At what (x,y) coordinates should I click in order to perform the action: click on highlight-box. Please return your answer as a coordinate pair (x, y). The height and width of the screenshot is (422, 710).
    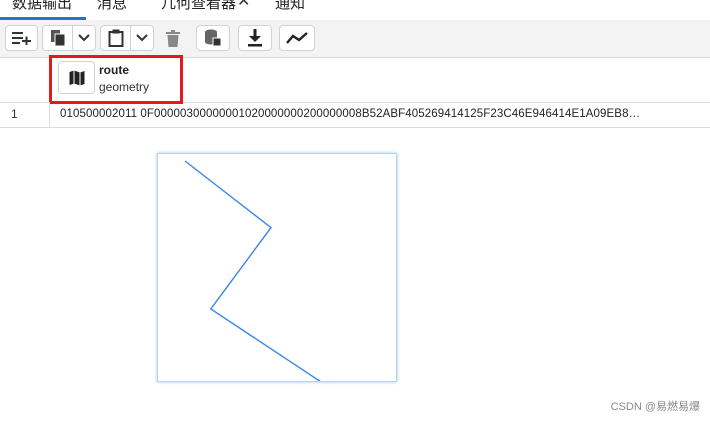
    Looking at the image, I should click on (116, 79).